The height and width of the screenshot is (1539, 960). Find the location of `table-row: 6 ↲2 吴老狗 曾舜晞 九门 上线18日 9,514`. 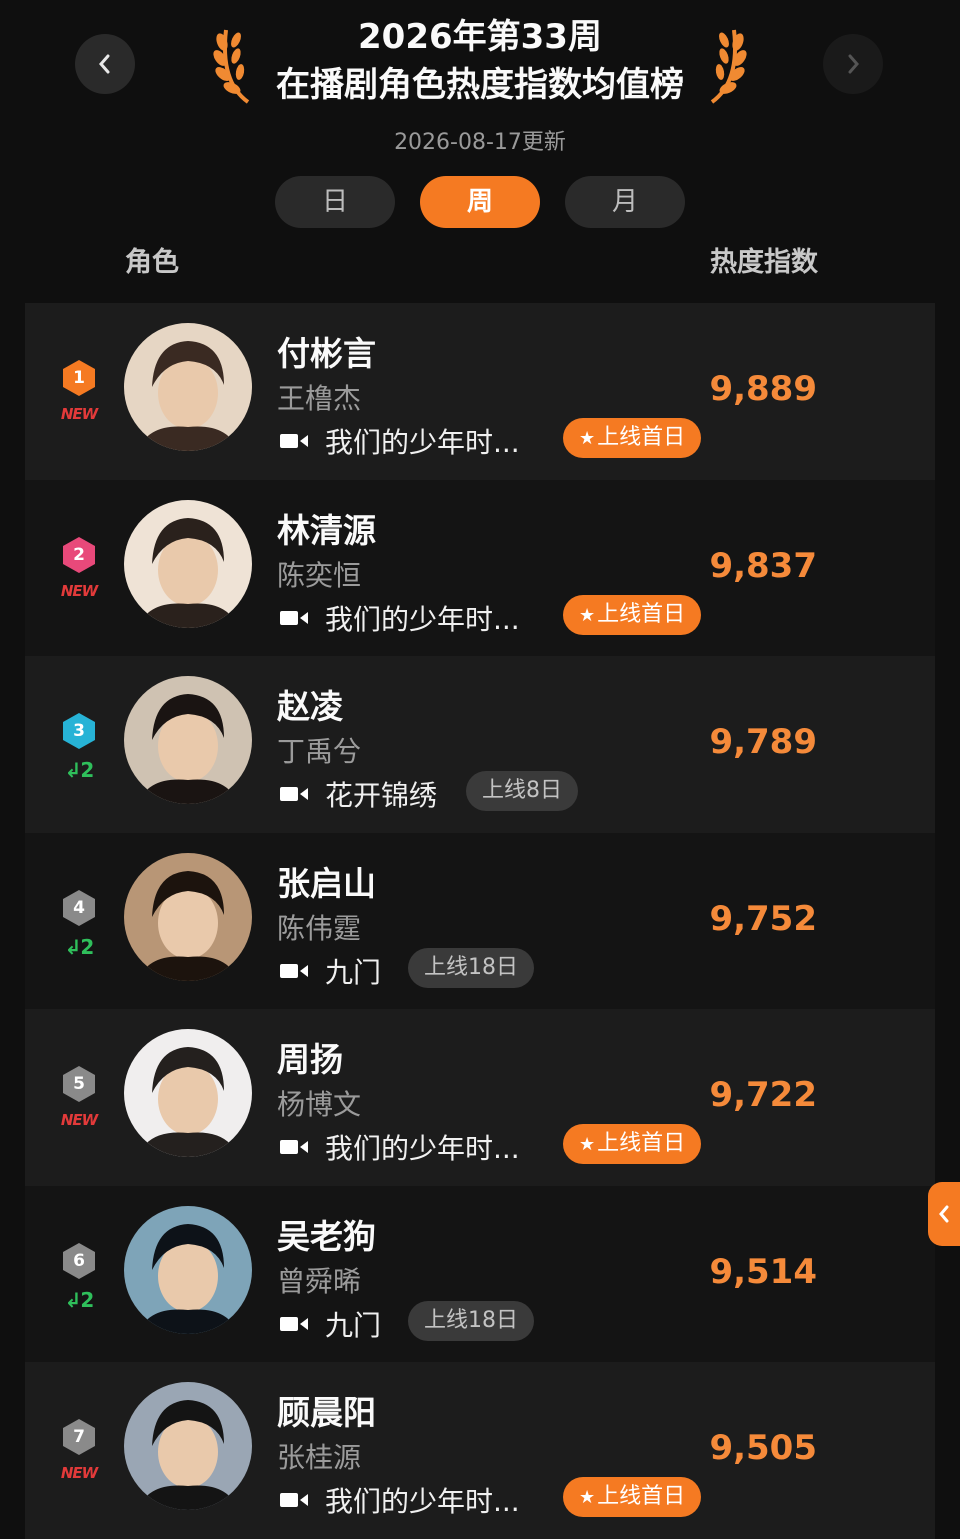

table-row: 6 ↲2 吴老狗 曾舜晞 九门 上线18日 9,514 is located at coordinates (480, 1273).